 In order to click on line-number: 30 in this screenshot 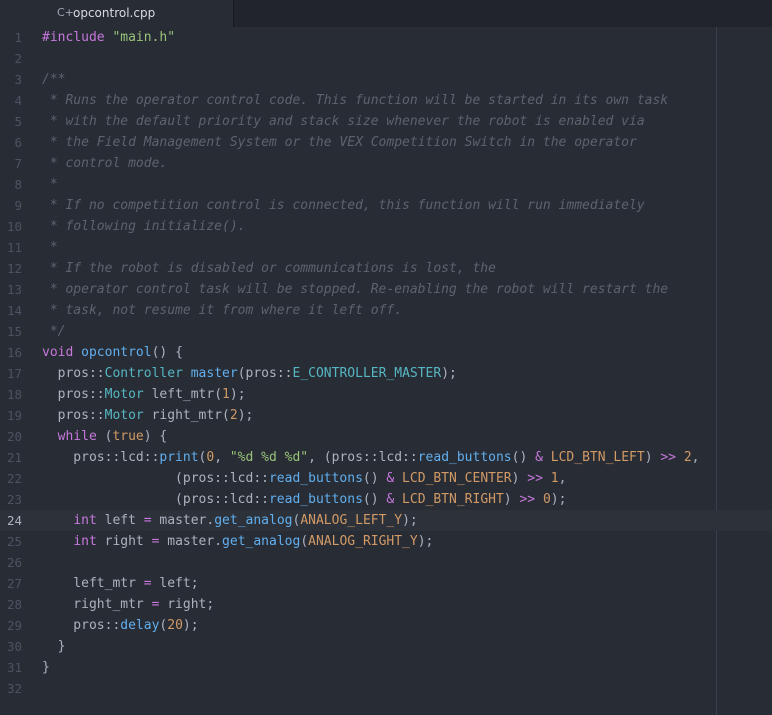, I will do `click(14, 646)`.